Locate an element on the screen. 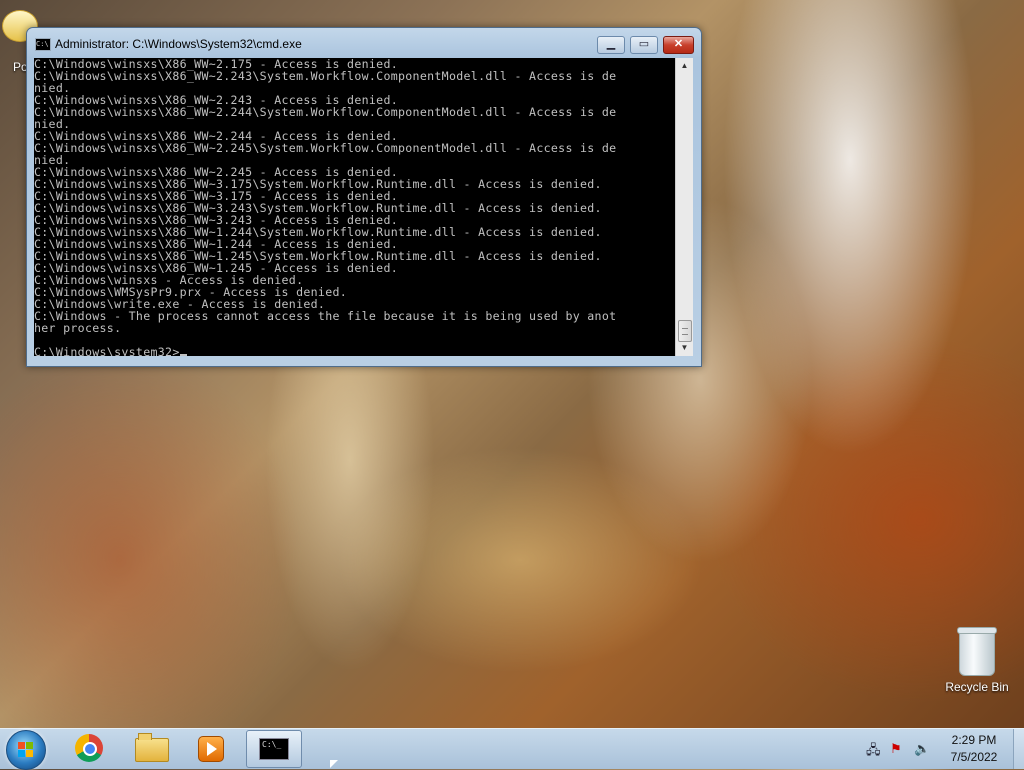 Image resolution: width=1024 pixels, height=770 pixels. maximize-icon: ▭ is located at coordinates (644, 44).